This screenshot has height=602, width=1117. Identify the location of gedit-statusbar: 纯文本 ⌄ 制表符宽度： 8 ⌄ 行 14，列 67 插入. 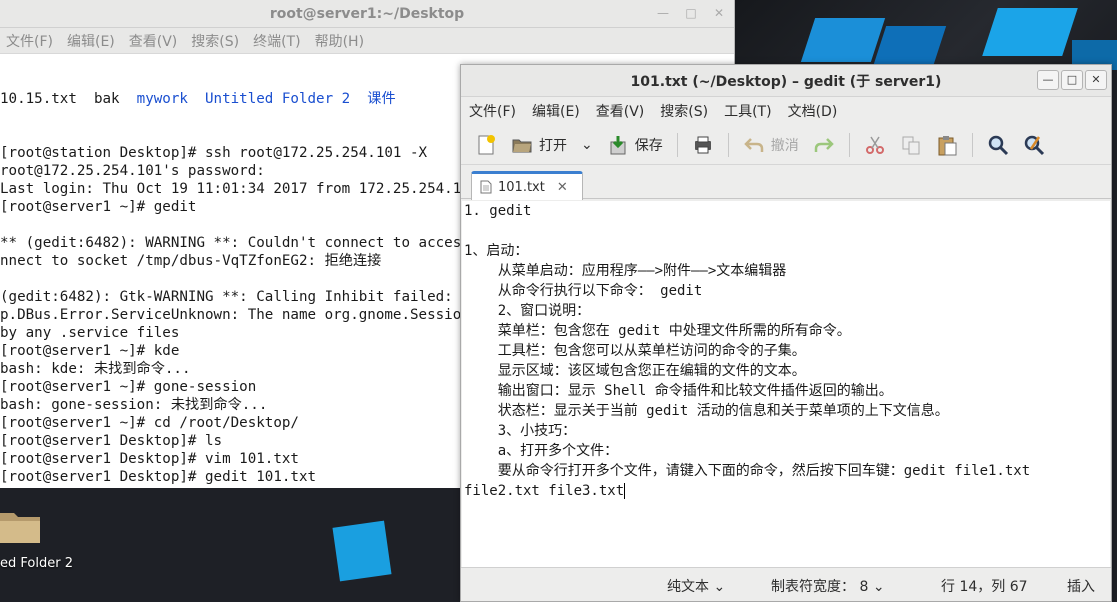
(786, 584).